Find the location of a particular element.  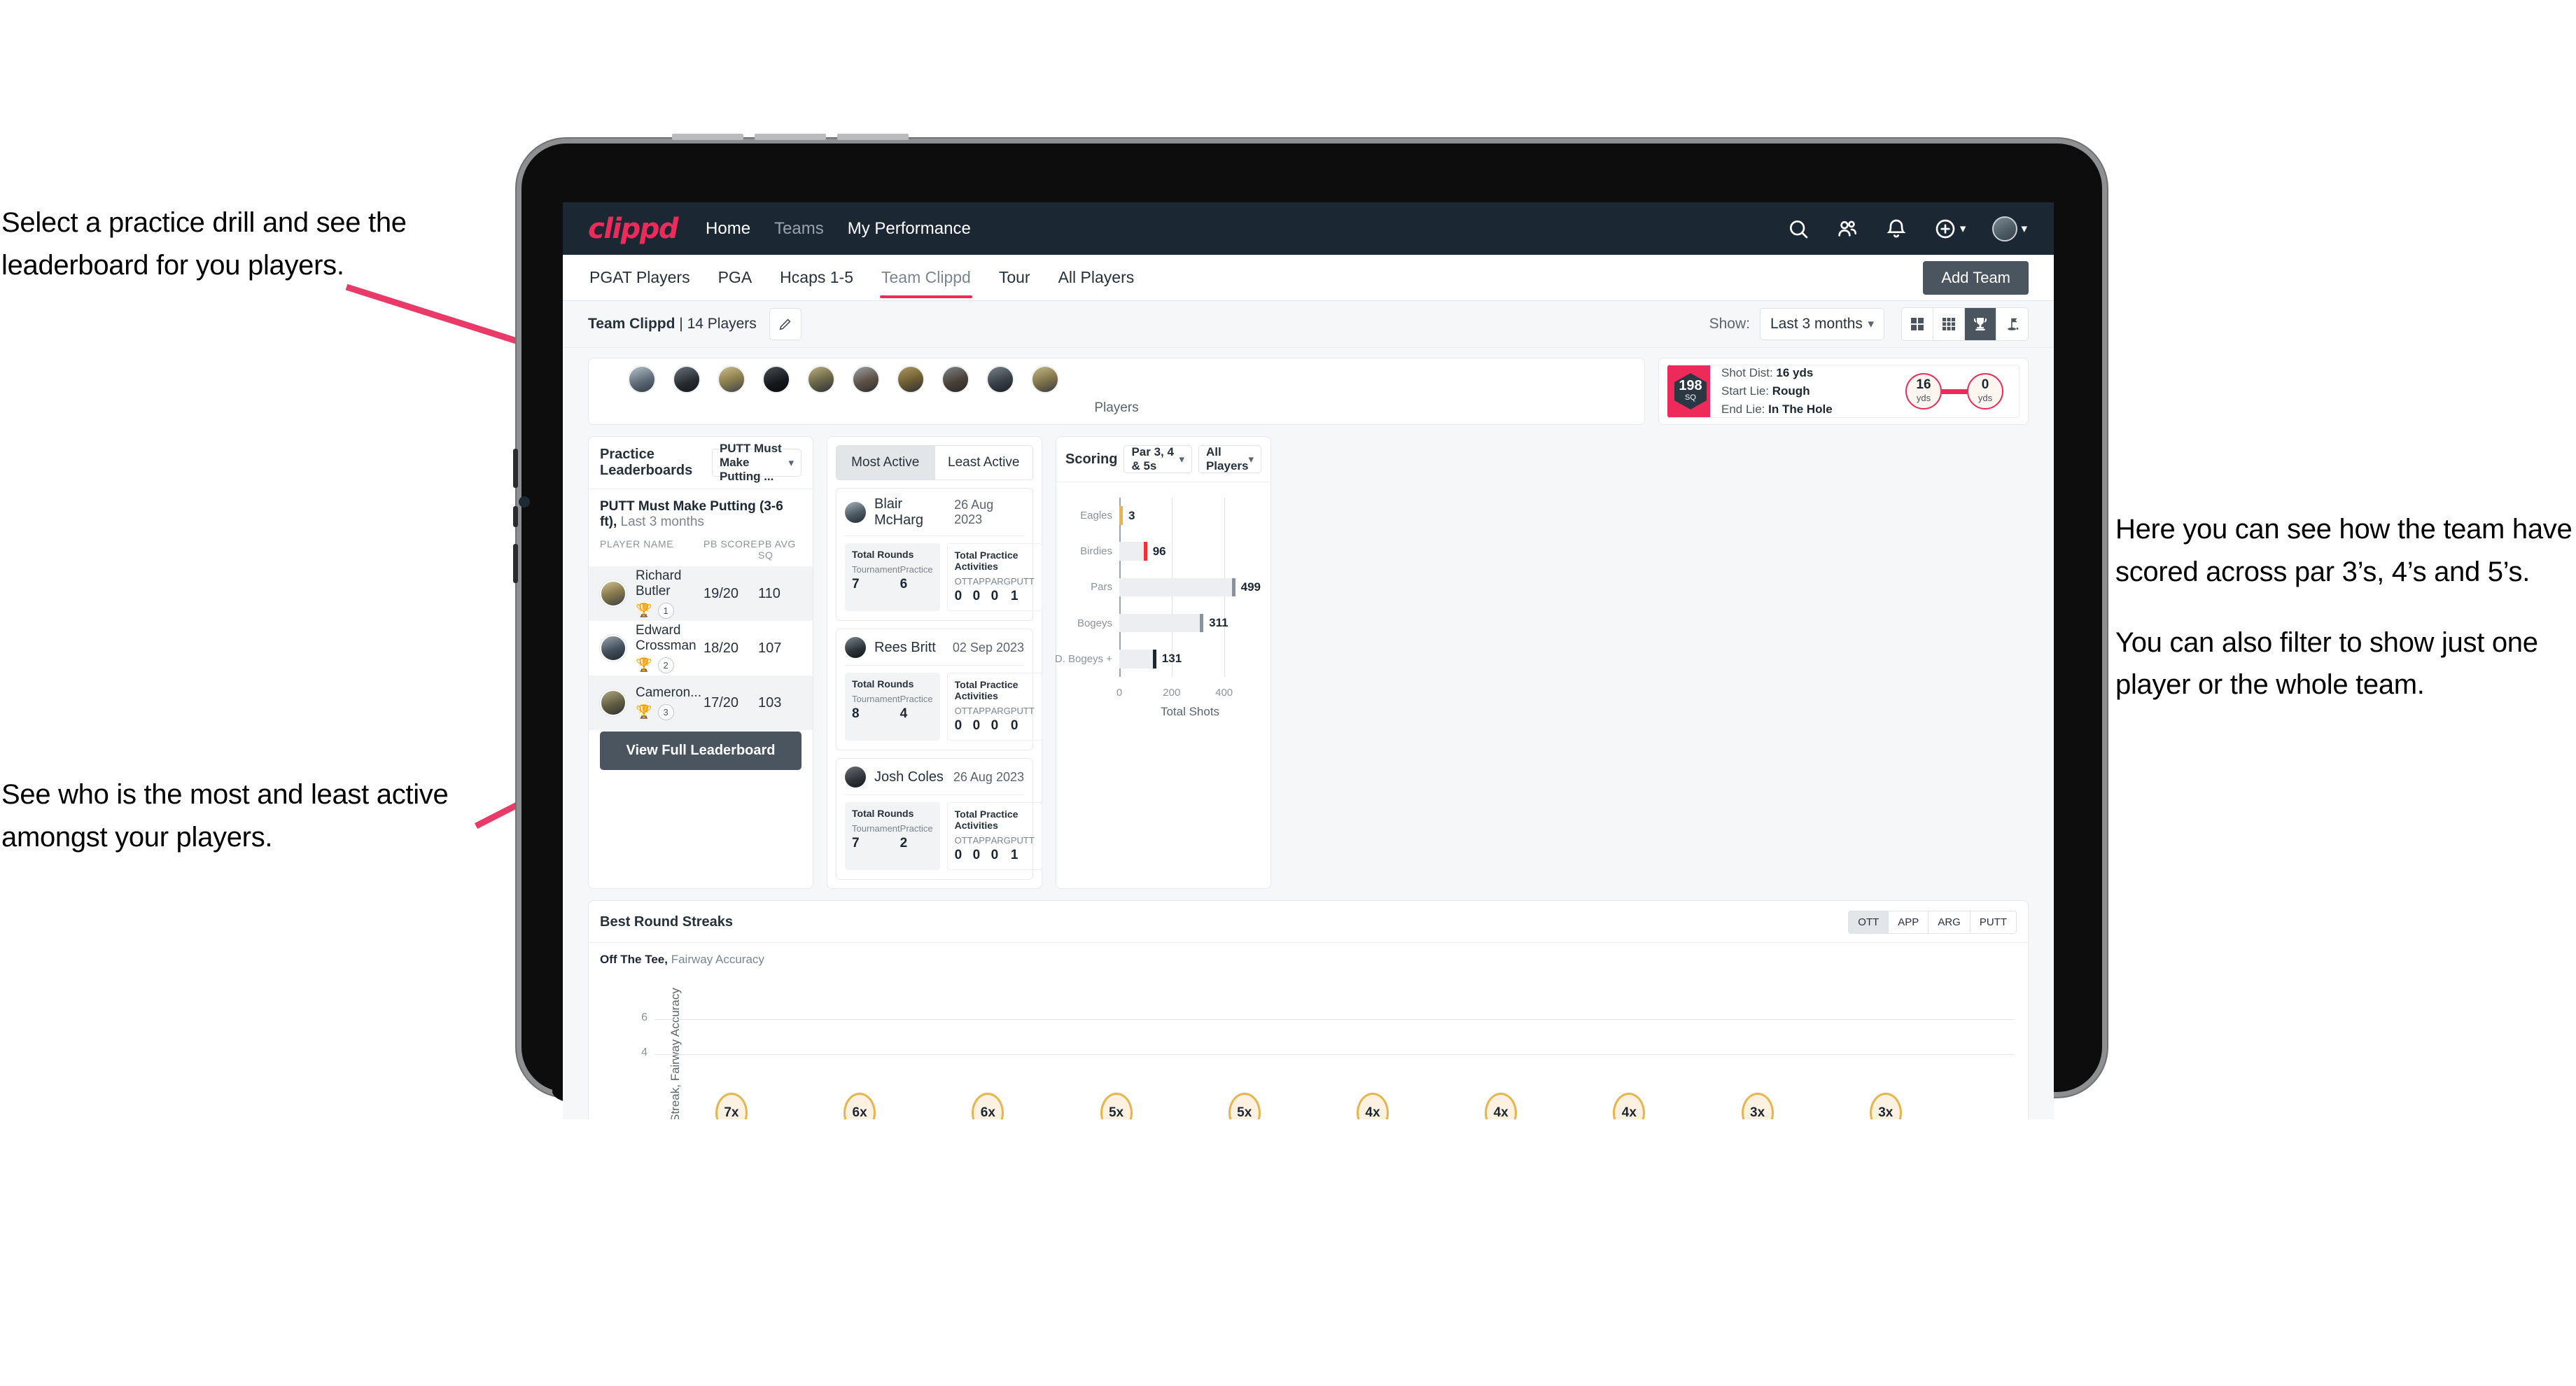

add-menu: ▾ is located at coordinates (1950, 229).